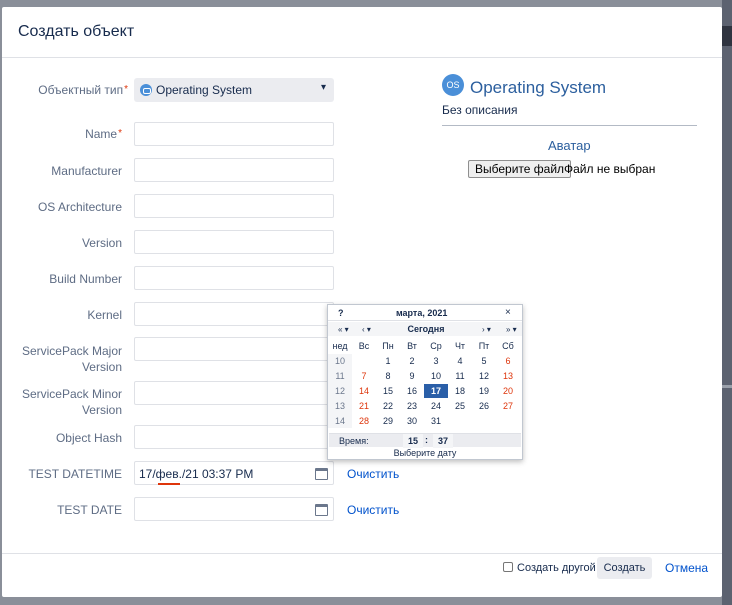  I want to click on calendar-day: 19, so click(484, 391).